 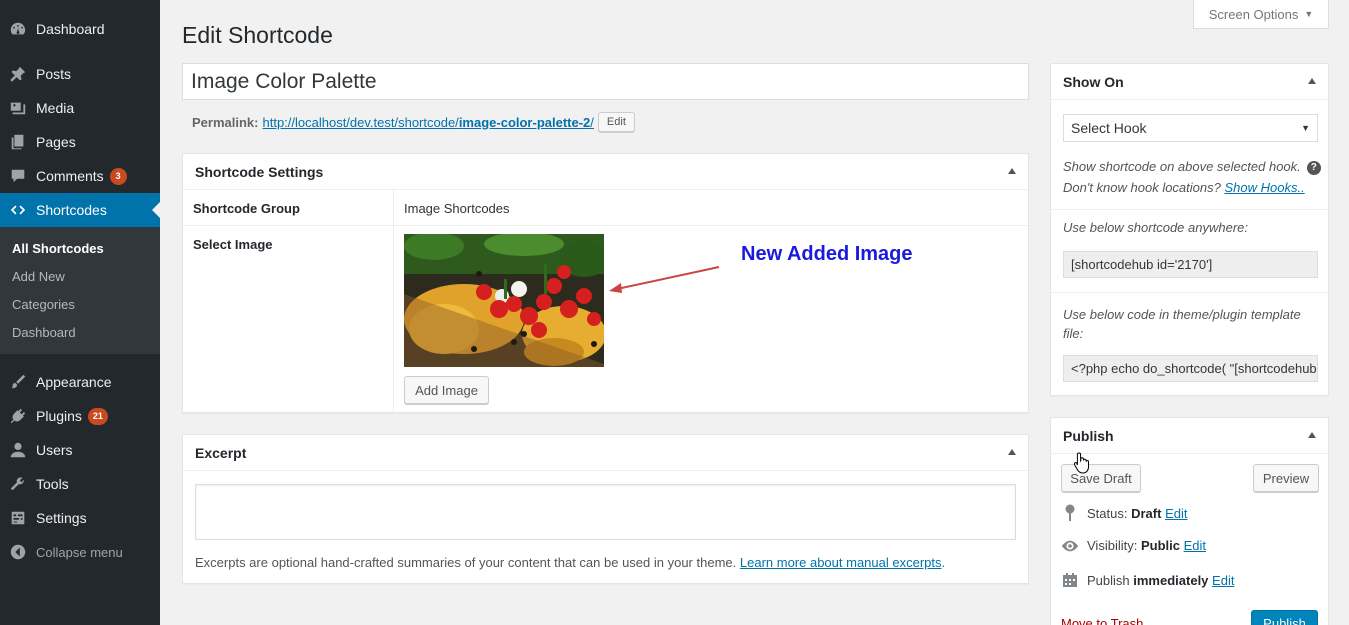 I want to click on menu-pages: Pages, so click(x=80, y=142).